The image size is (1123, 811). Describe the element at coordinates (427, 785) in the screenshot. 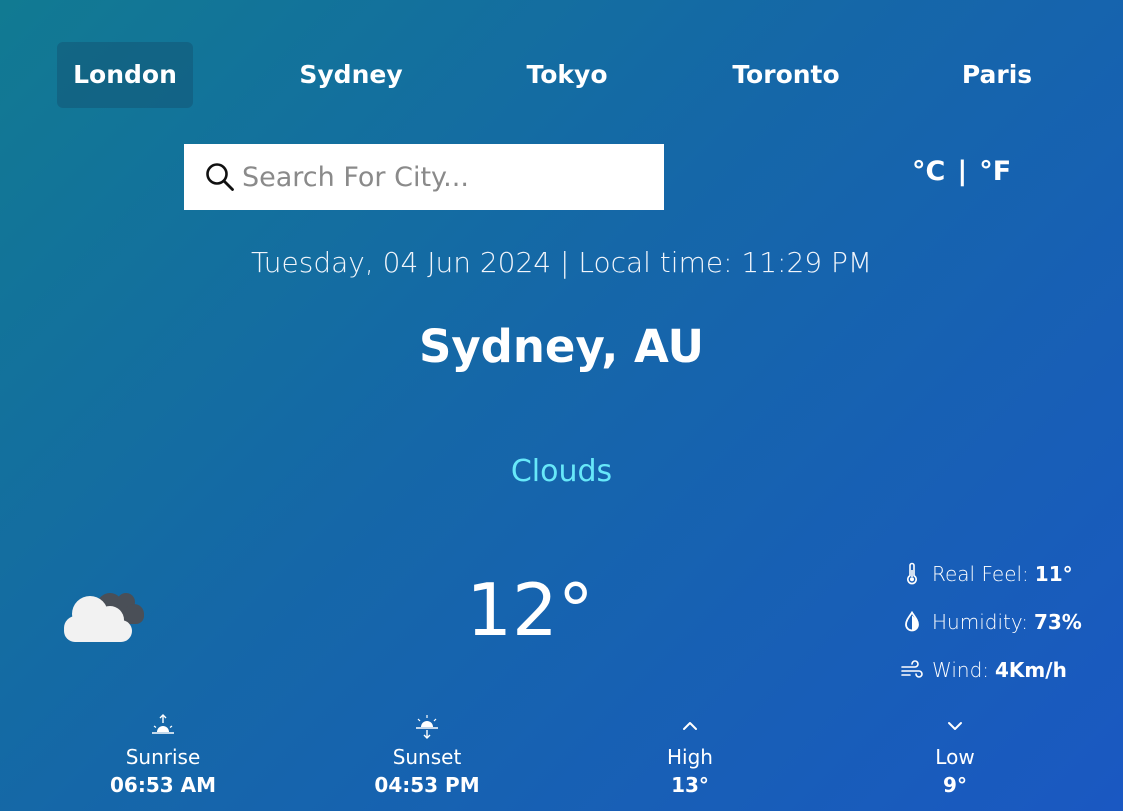

I see `sunset-value: 04:53 PM` at that location.